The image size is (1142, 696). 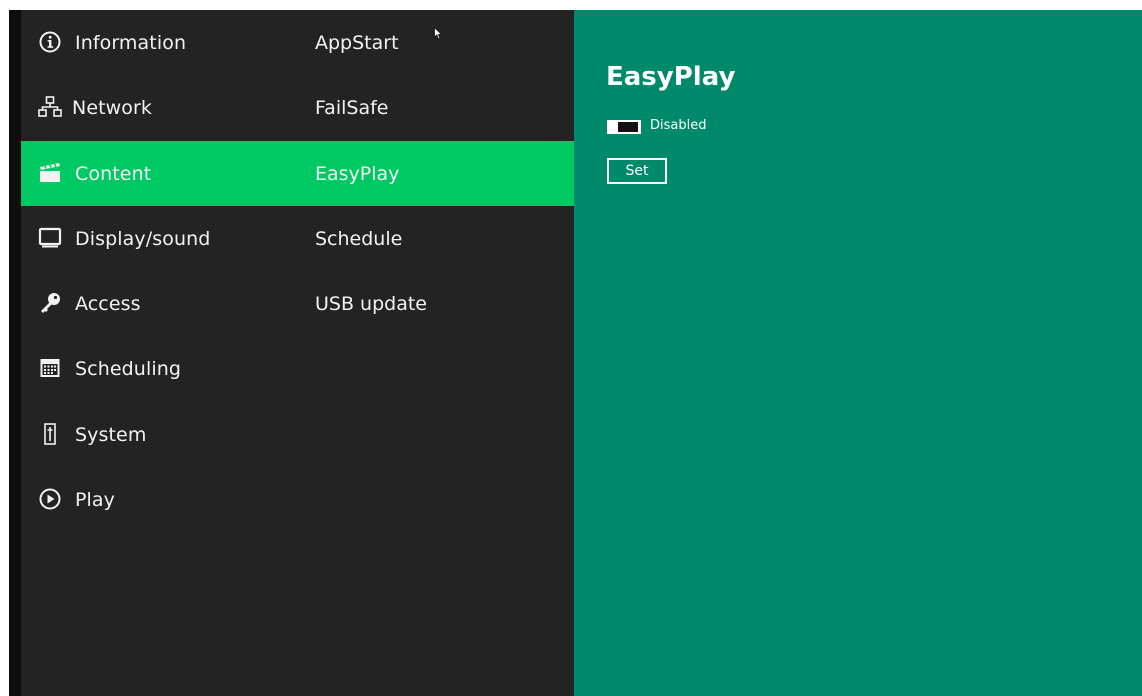 What do you see at coordinates (111, 434) in the screenshot?
I see `menu-item-label: System` at bounding box center [111, 434].